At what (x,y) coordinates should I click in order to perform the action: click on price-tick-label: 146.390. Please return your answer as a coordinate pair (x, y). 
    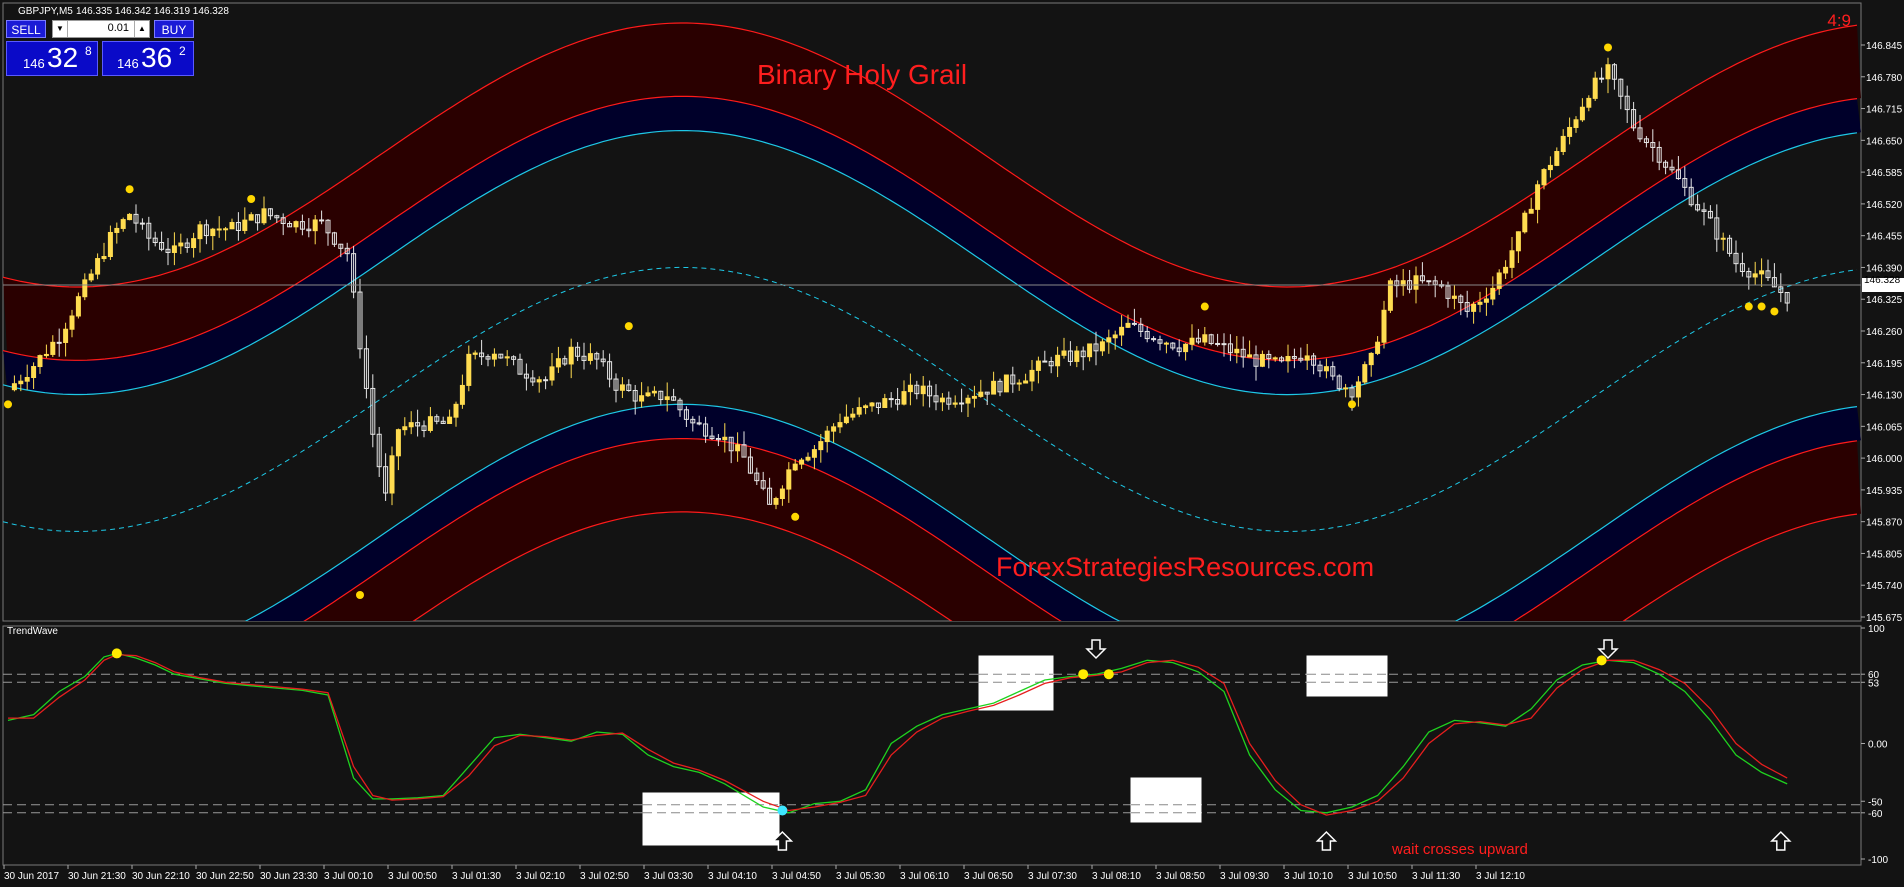
    Looking at the image, I should click on (1884, 268).